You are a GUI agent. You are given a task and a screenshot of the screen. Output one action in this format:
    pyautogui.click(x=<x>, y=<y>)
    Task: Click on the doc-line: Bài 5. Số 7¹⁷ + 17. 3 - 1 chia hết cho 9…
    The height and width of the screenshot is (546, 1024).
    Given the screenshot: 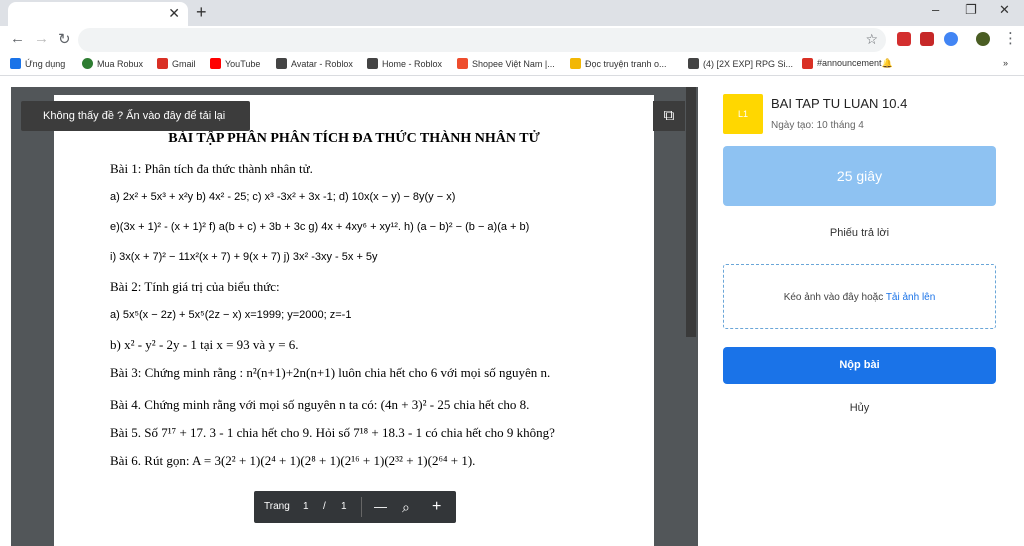 What is the action you would take?
    pyautogui.click(x=332, y=432)
    